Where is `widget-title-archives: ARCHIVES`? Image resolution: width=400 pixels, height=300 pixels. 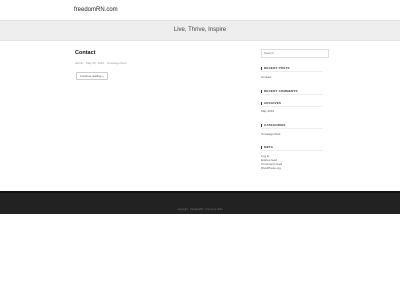
widget-title-archives: ARCHIVES is located at coordinates (292, 104).